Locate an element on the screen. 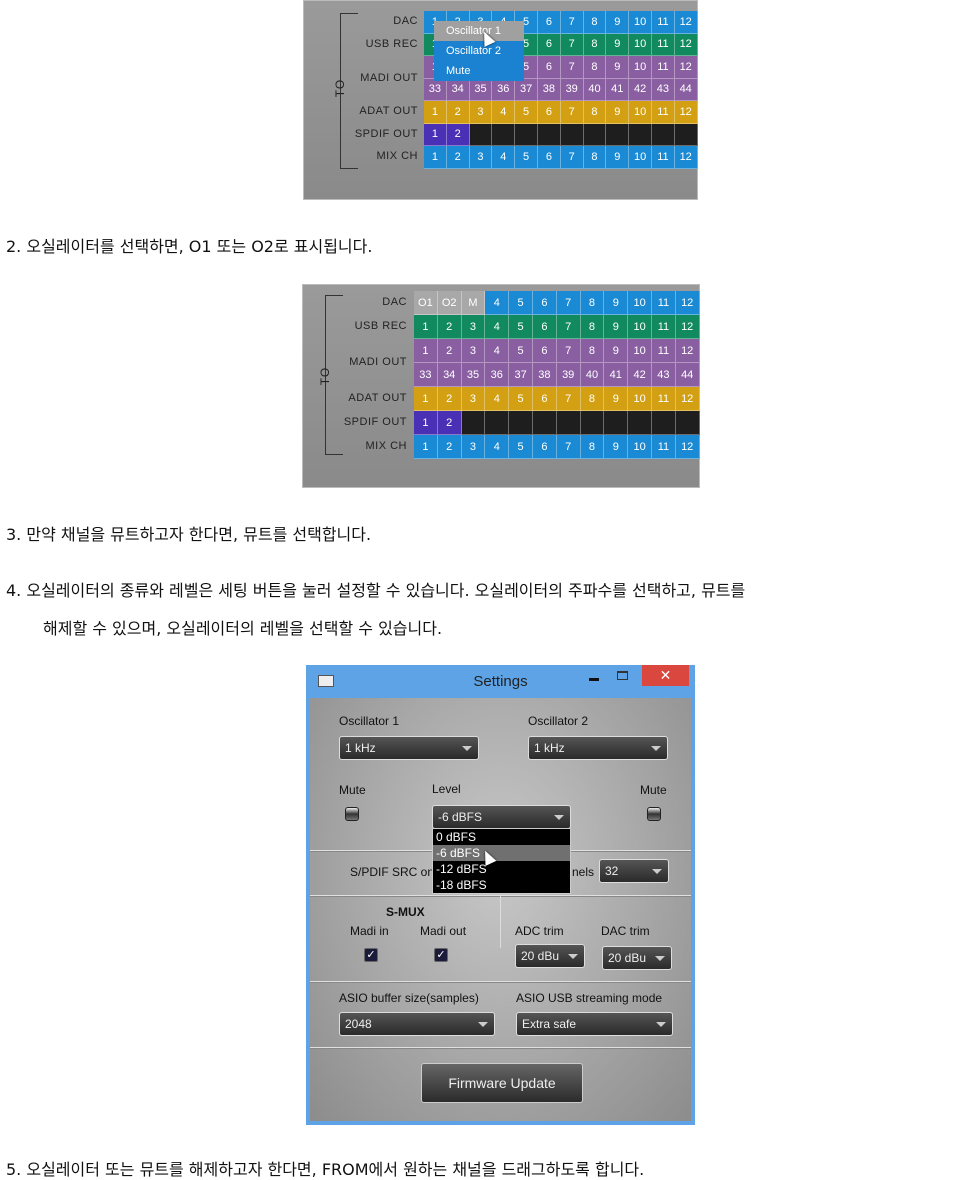  level-dropdown: -6 dBFS is located at coordinates (501, 817).